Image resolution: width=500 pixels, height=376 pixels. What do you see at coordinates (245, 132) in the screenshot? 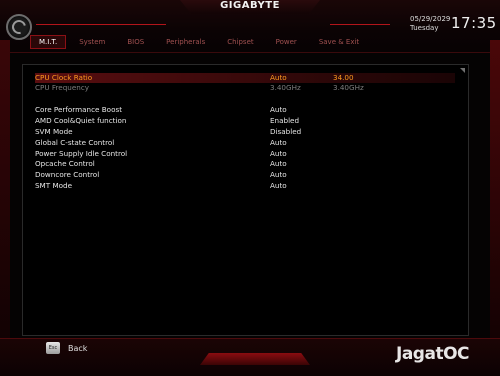
I see `setting-row-svm-mode: SVM Mode Disabled` at bounding box center [245, 132].